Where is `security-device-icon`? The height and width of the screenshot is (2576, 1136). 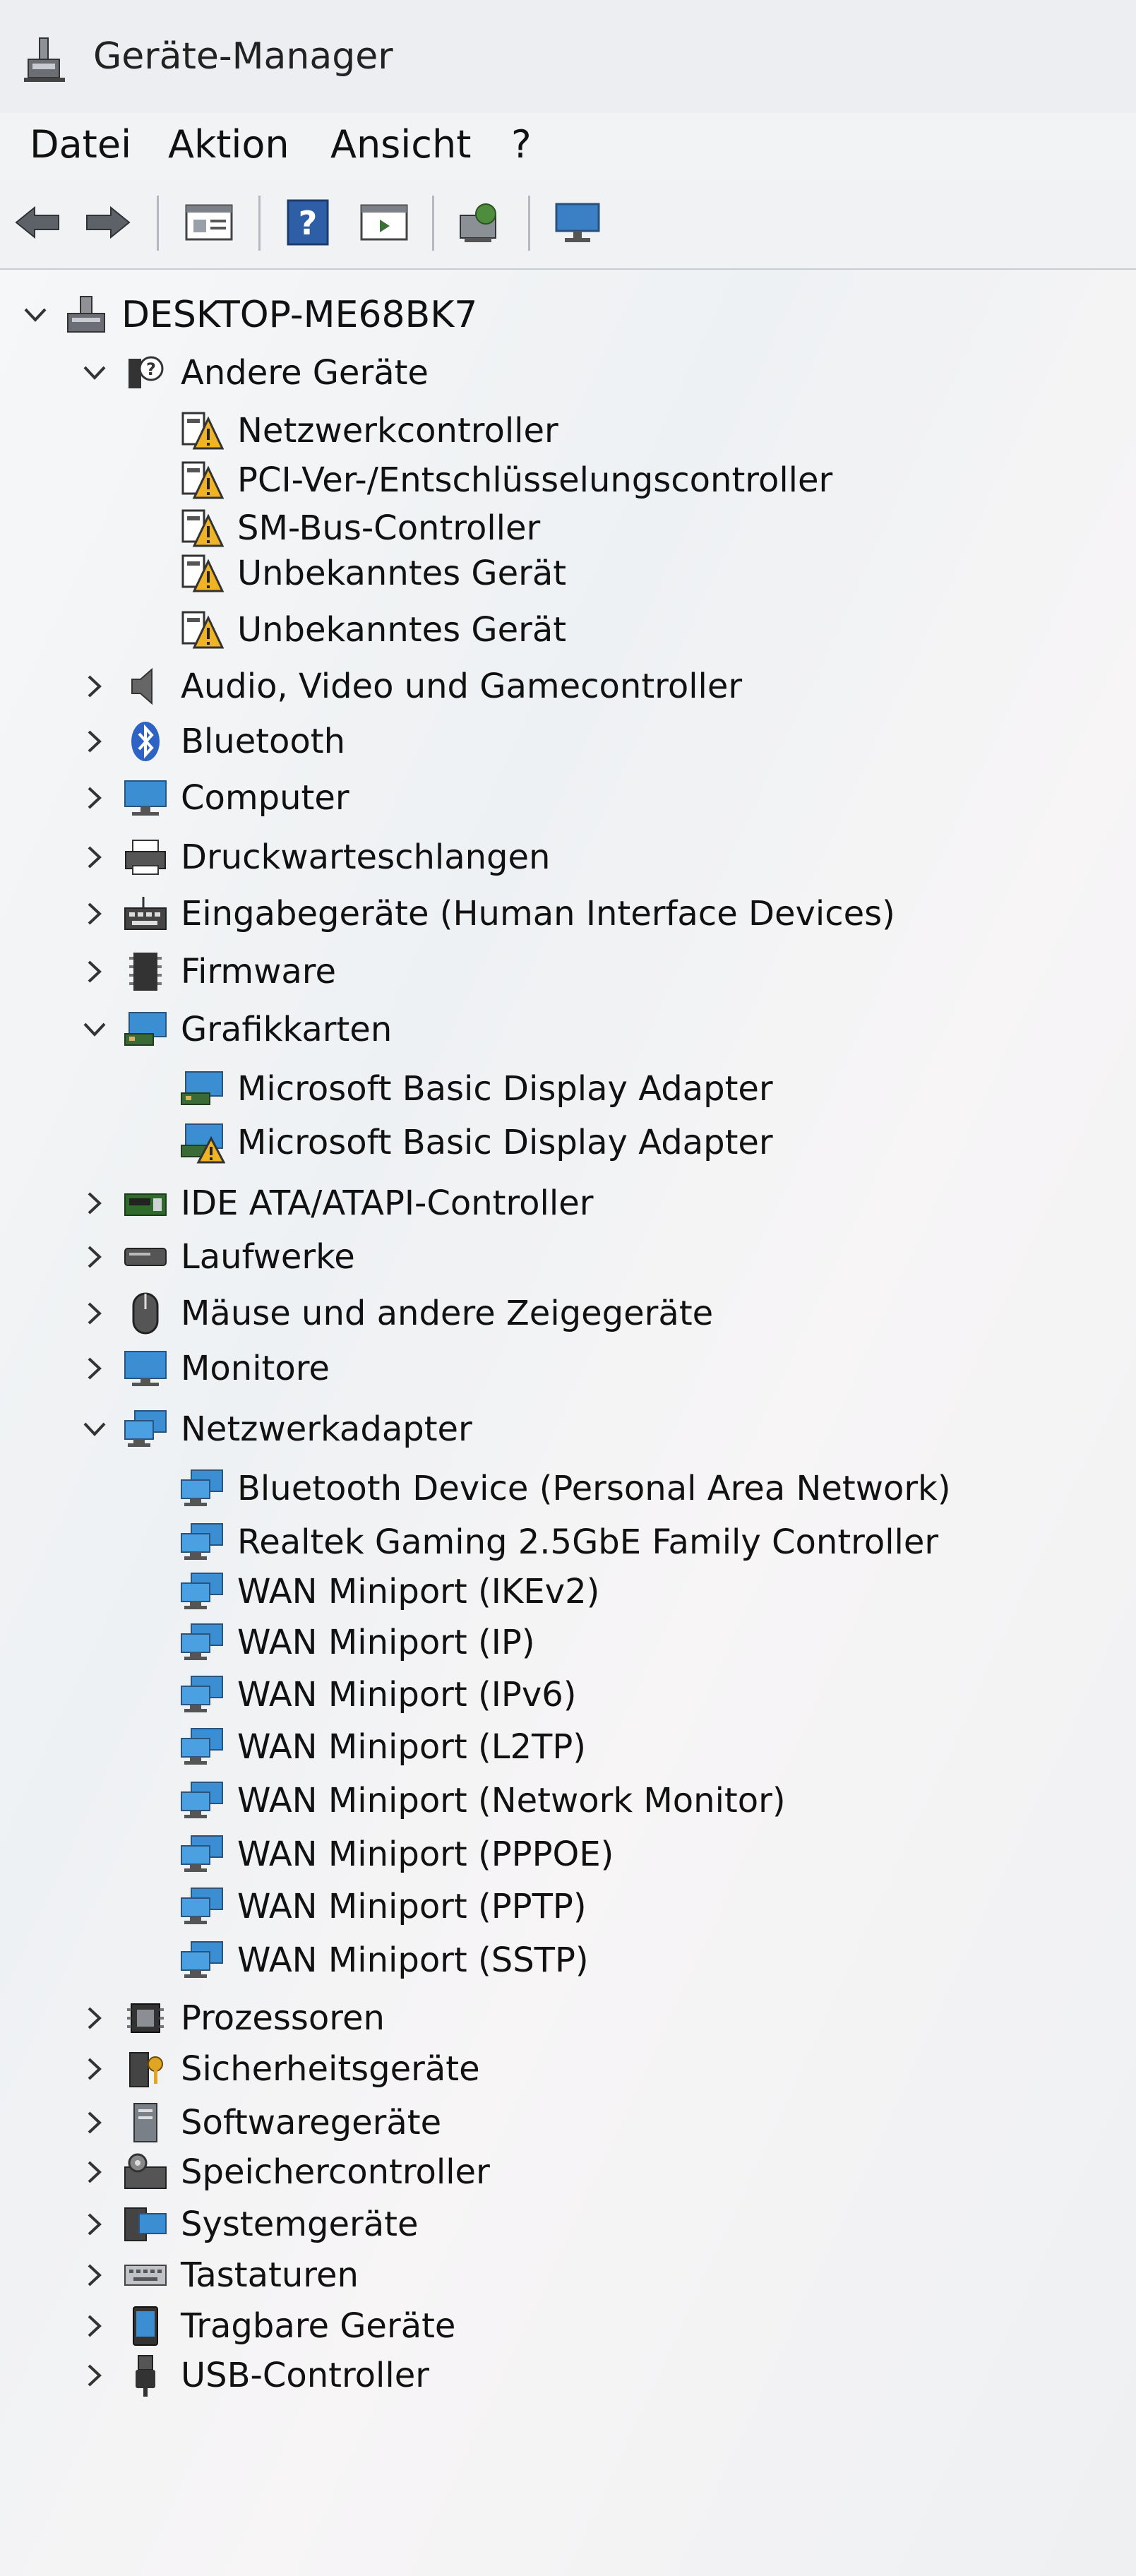
security-device-icon is located at coordinates (145, 2069).